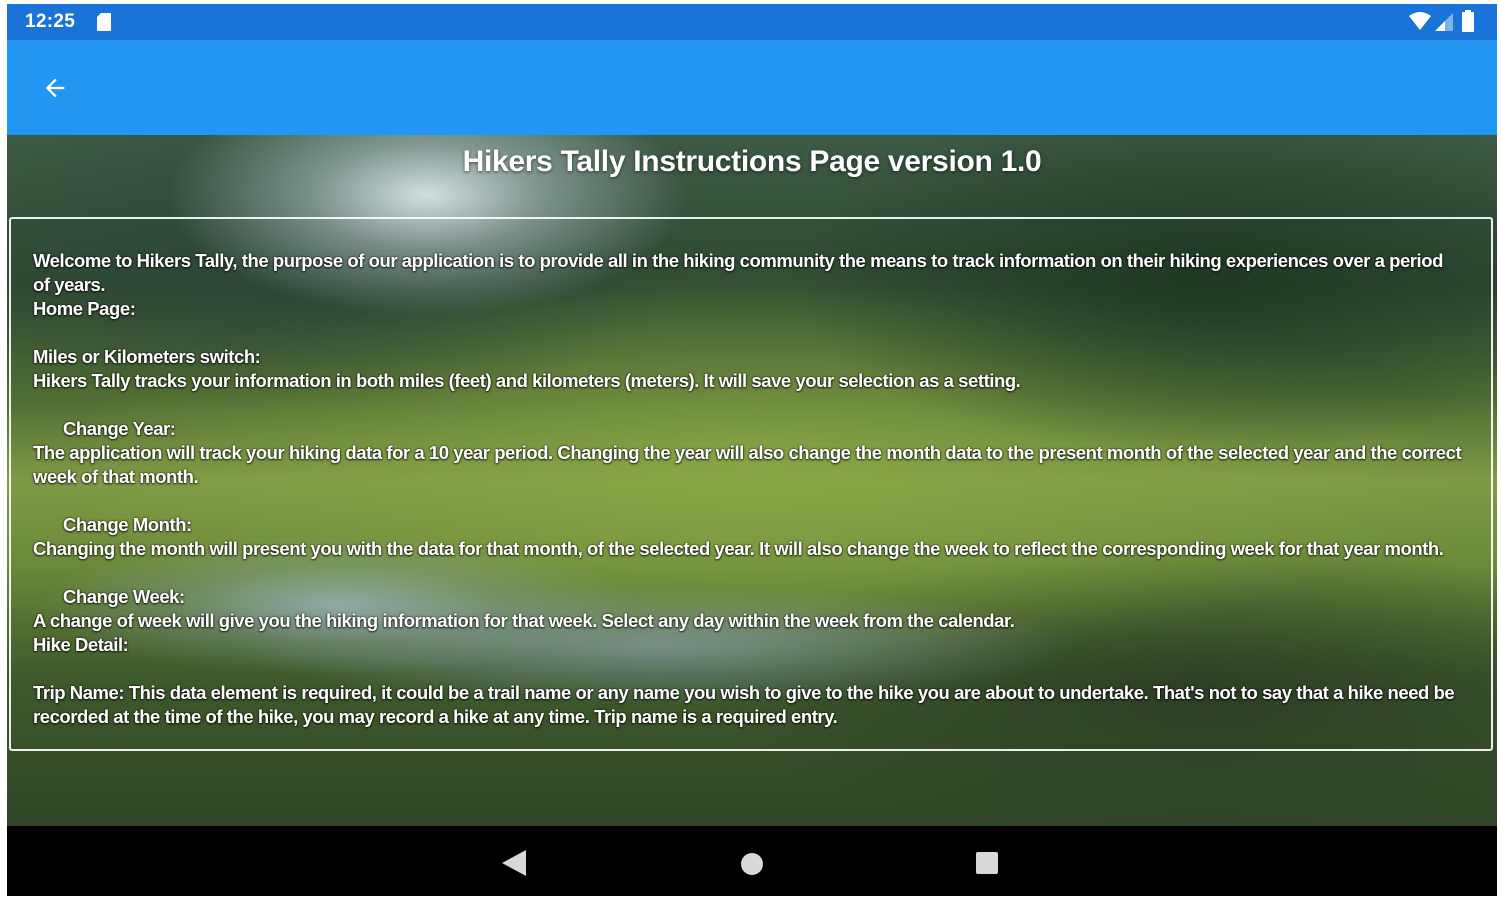  I want to click on back-button, so click(55, 88).